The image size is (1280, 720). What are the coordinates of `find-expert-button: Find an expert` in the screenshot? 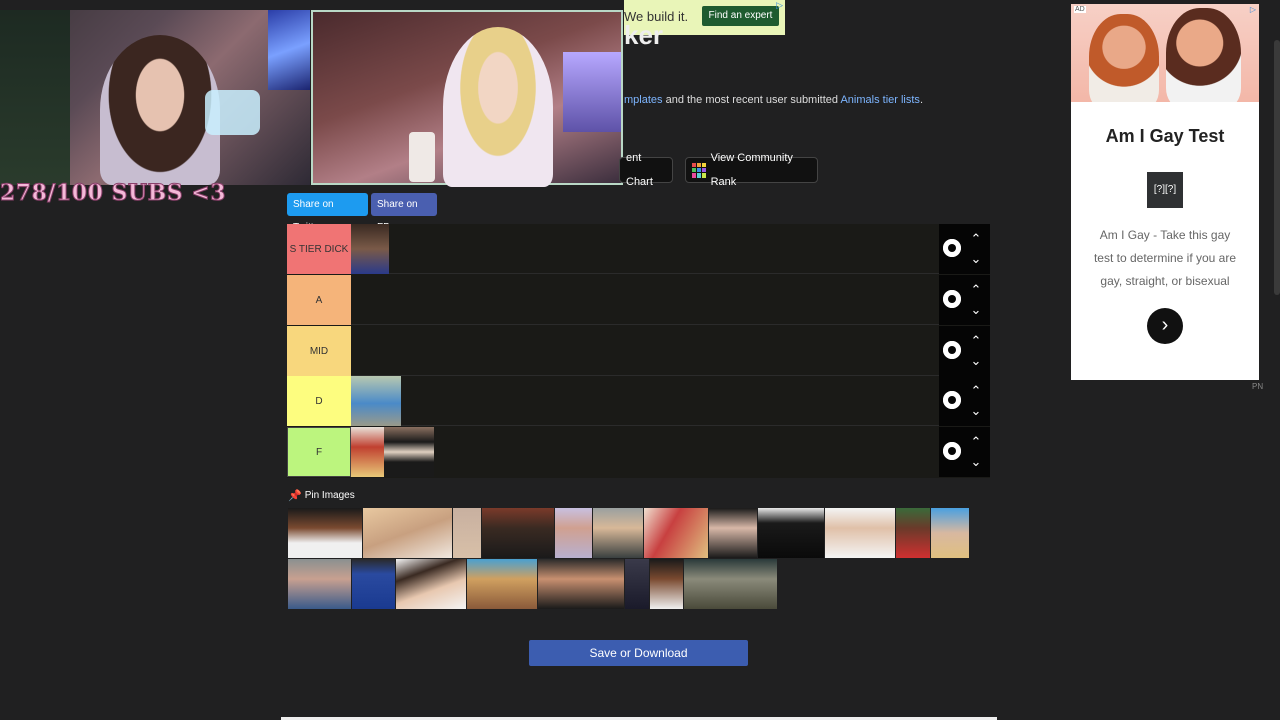 It's located at (740, 16).